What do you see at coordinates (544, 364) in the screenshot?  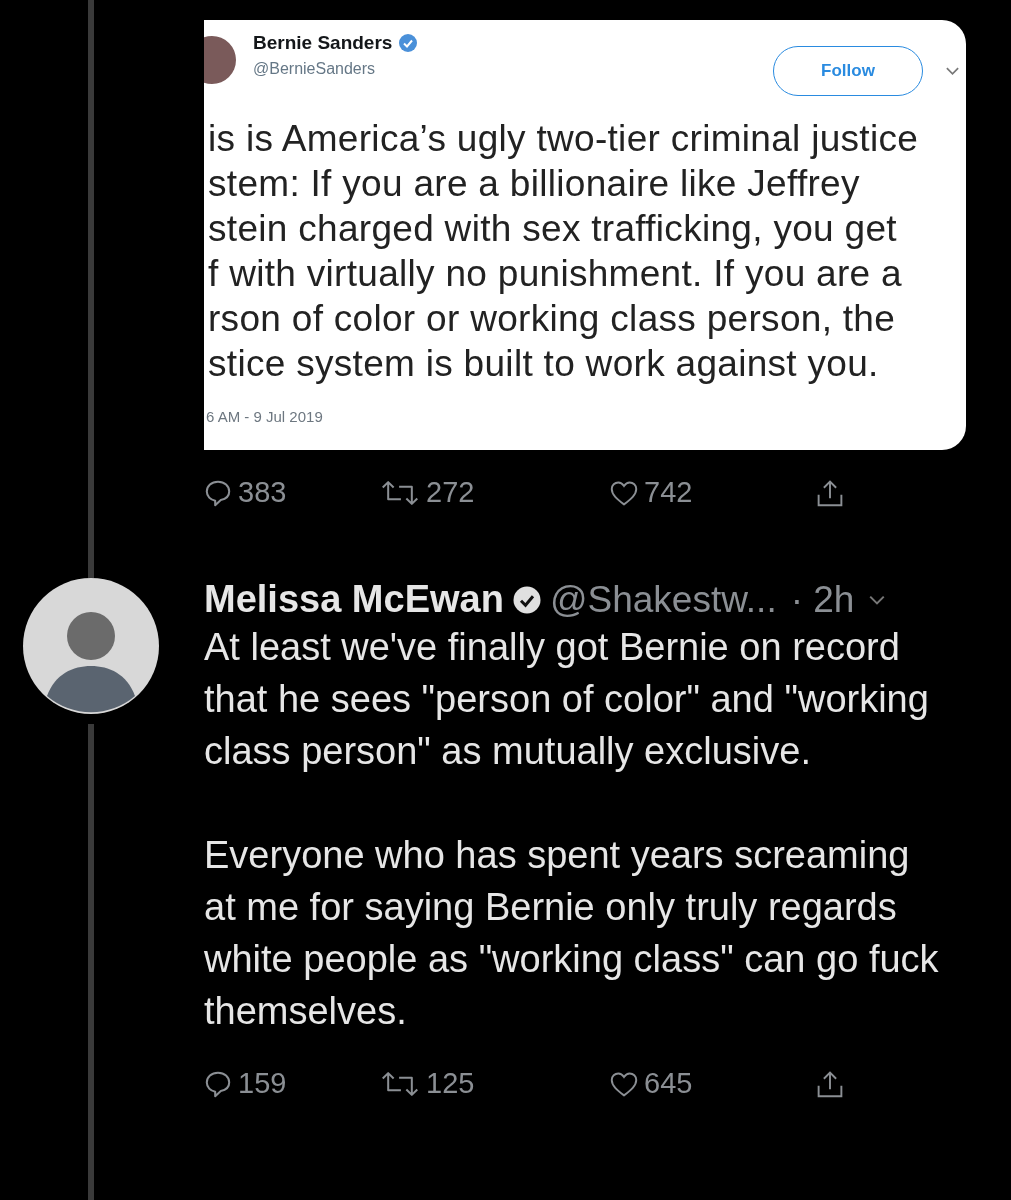 I see `tweet-text-line: stice system is built to work against you.` at bounding box center [544, 364].